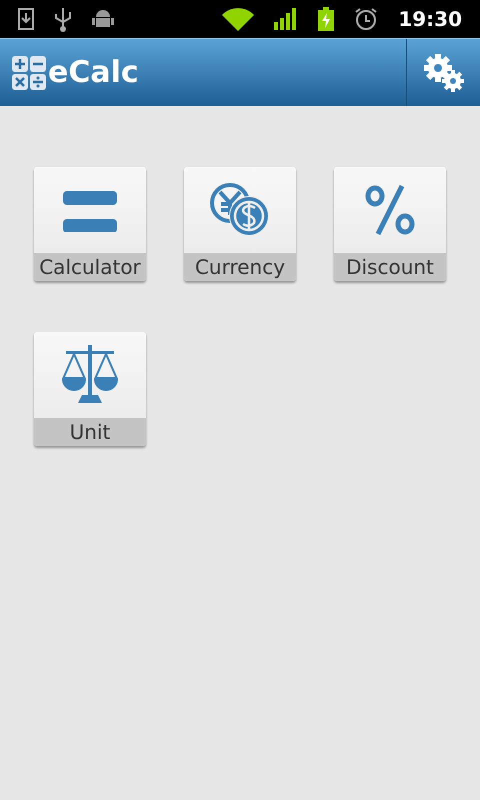  What do you see at coordinates (443, 72) in the screenshot?
I see `settings-icon` at bounding box center [443, 72].